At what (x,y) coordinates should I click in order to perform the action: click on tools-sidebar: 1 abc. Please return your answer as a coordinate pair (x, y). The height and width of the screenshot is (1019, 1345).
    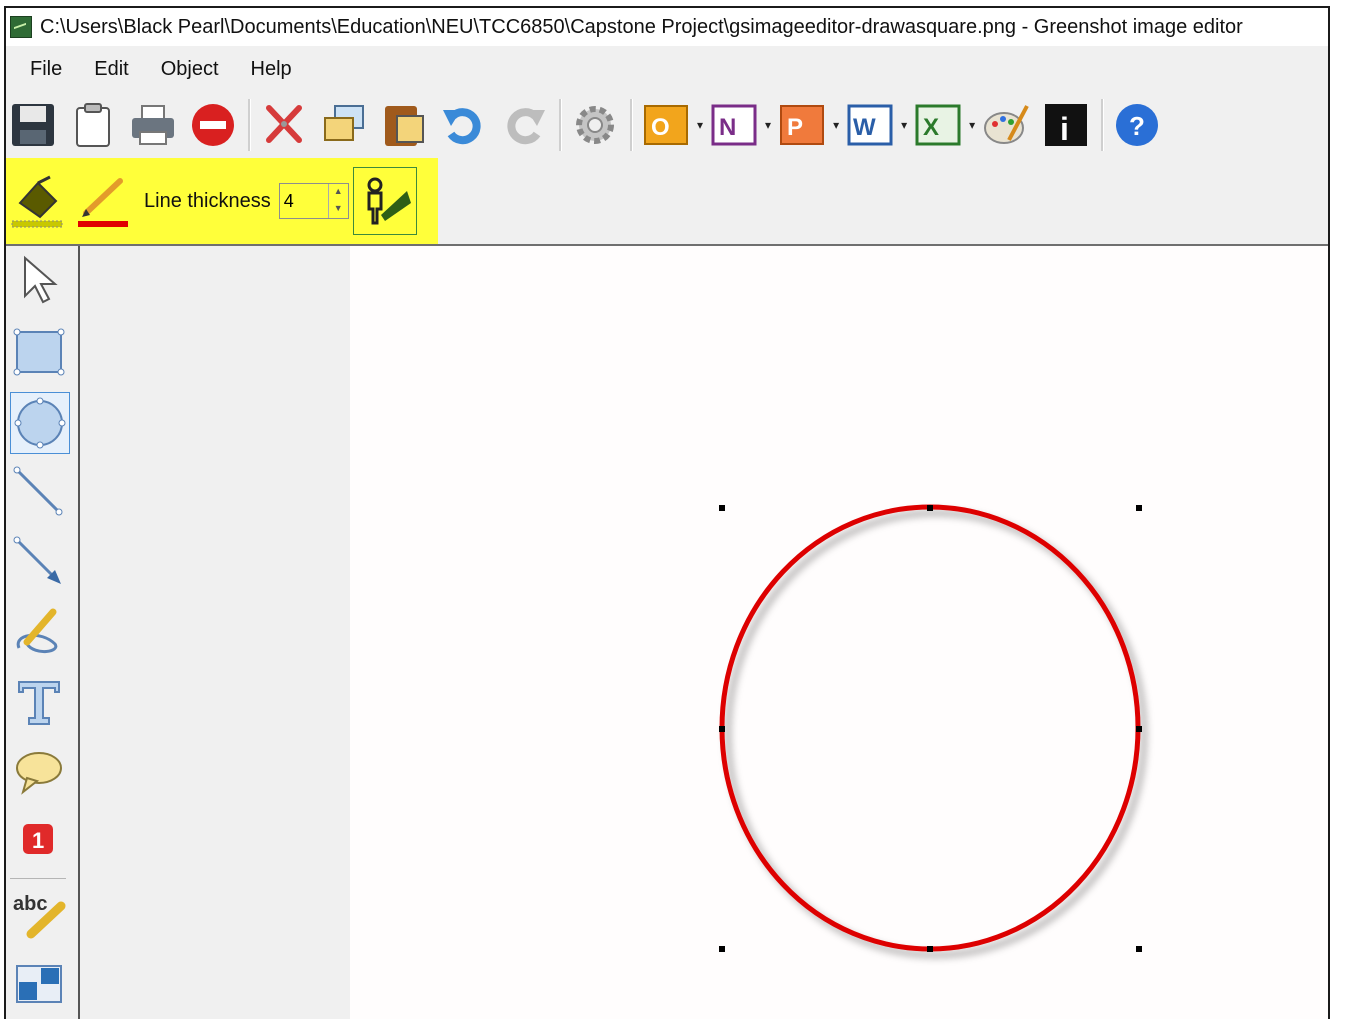
    Looking at the image, I should click on (43, 632).